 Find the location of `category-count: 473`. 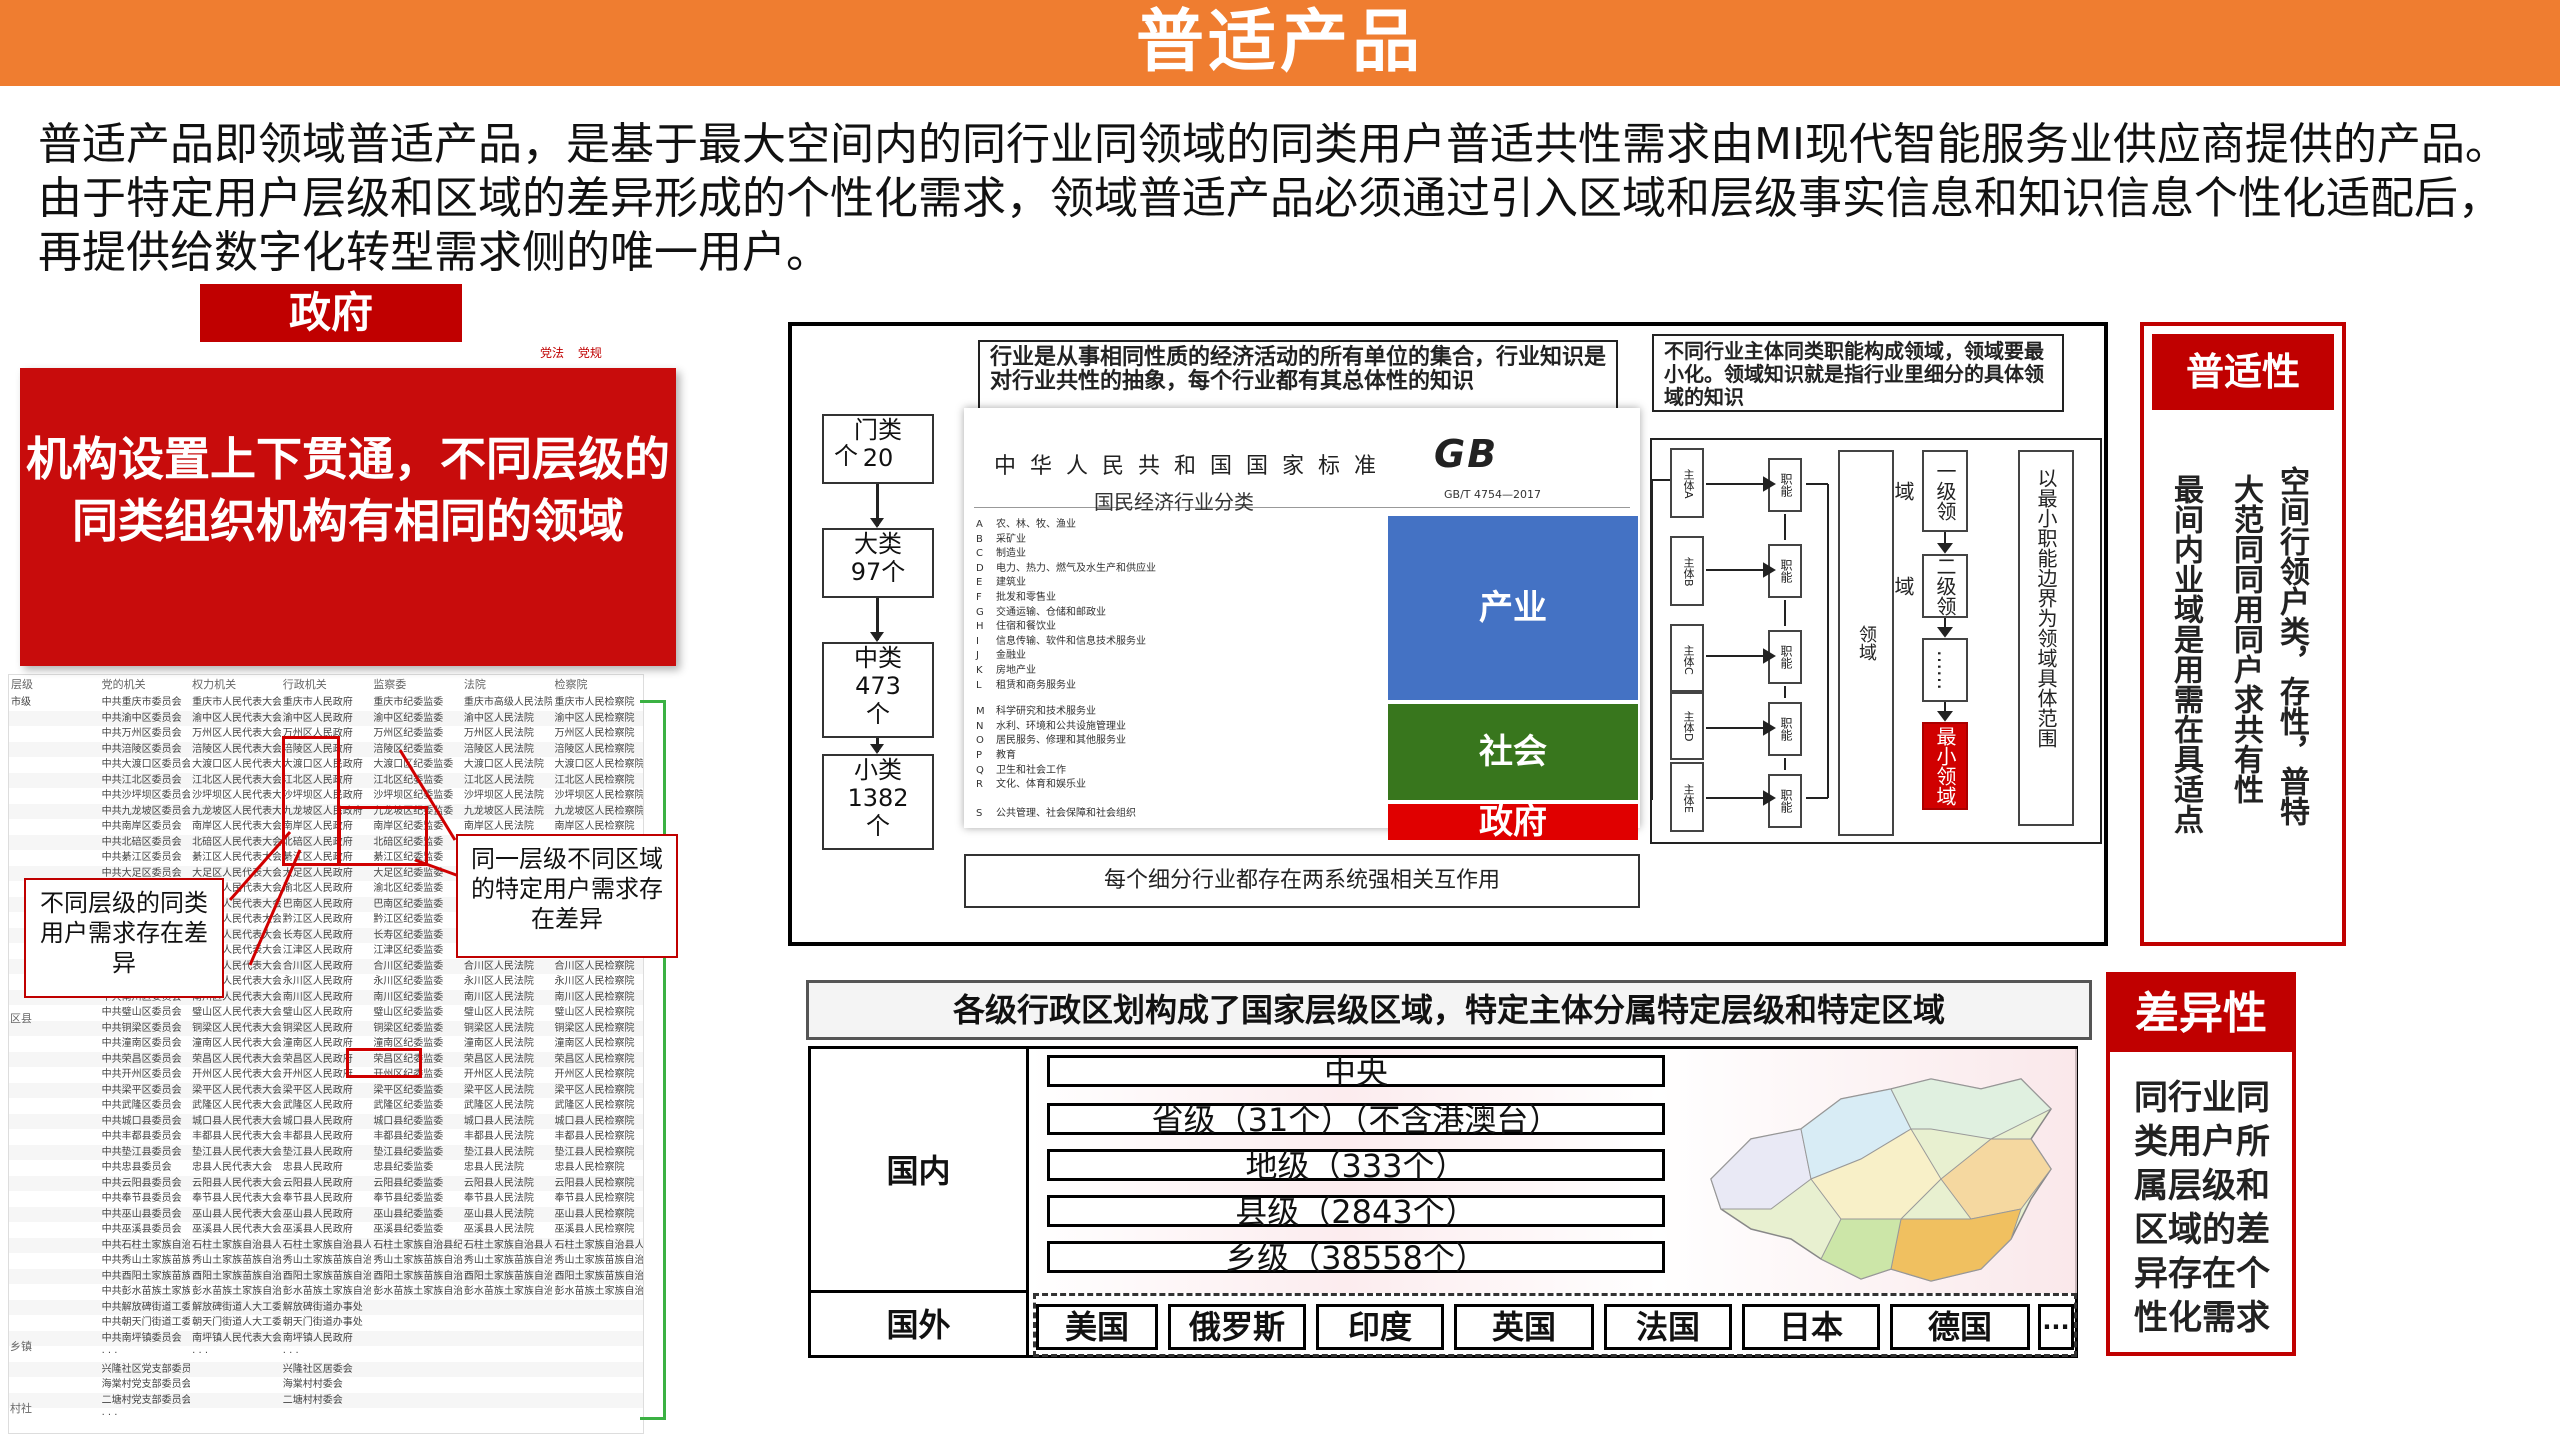

category-count: 473 is located at coordinates (878, 686).